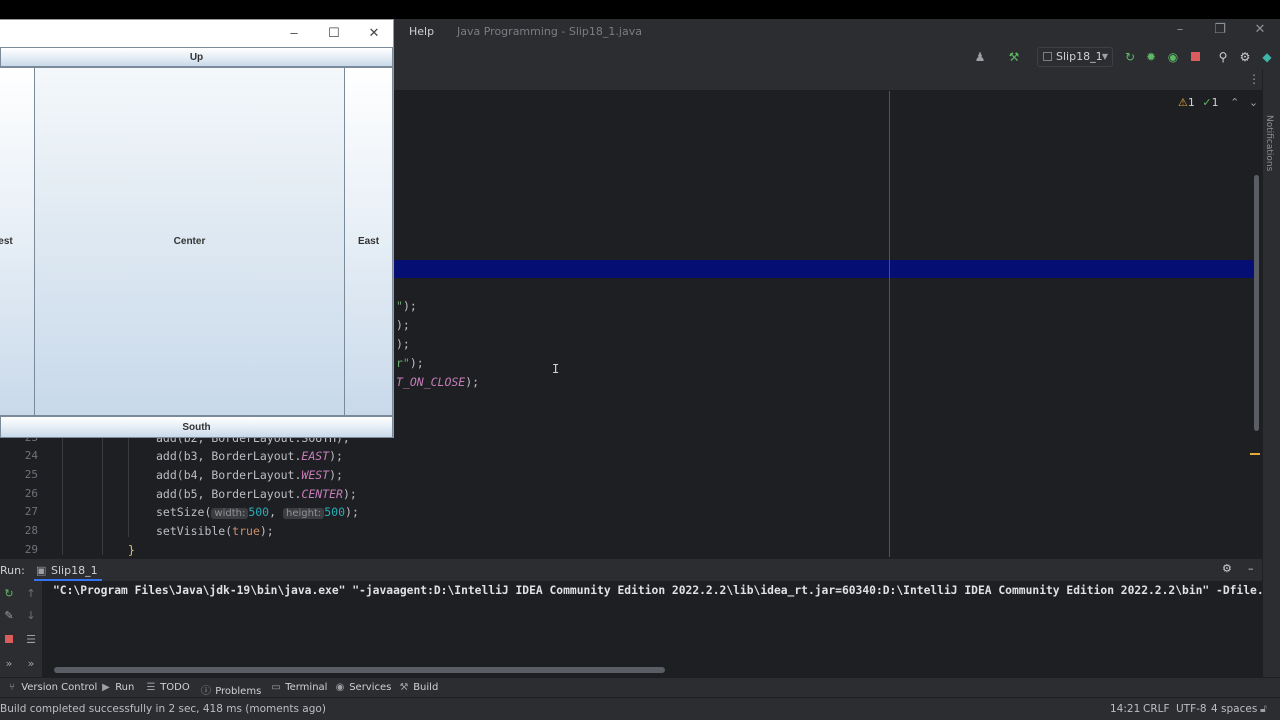 The width and height of the screenshot is (1280, 720). What do you see at coordinates (31, 455) in the screenshot?
I see `line-number: 24` at bounding box center [31, 455].